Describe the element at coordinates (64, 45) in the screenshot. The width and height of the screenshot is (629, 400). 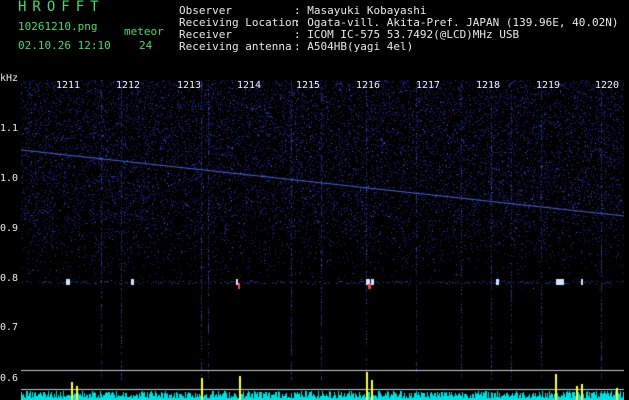
I see `observation-datetime: 02.10.26 12:10` at that location.